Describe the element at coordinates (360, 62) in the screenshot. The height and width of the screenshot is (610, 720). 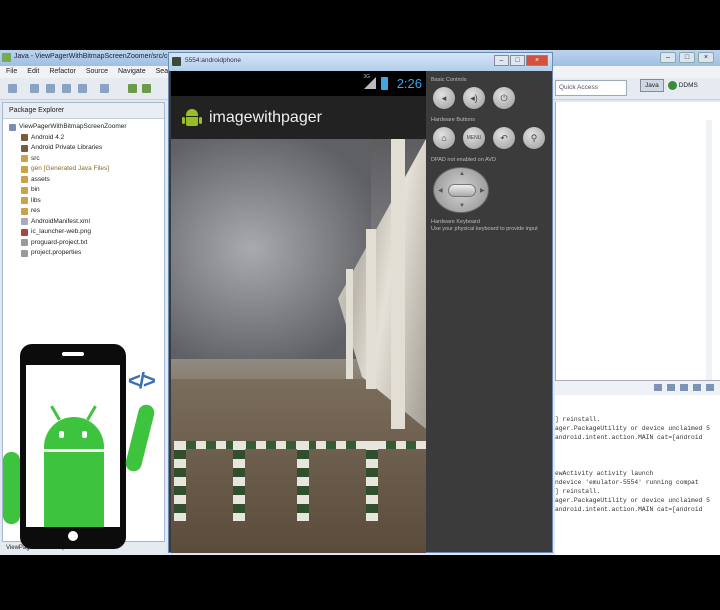
I see `emulator-title-bar: 5554:androidphone – □ ×` at that location.